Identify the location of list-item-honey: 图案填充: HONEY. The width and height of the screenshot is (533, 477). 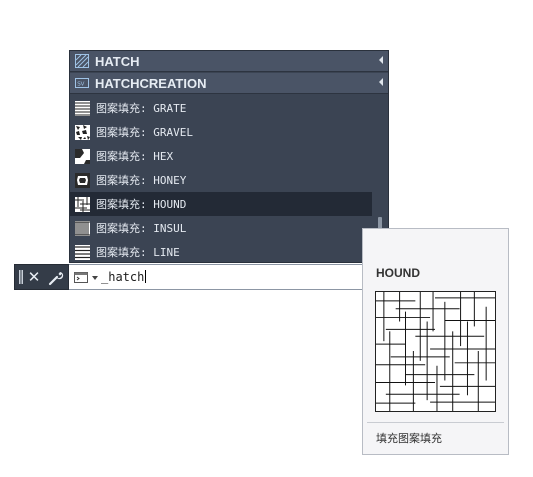
(221, 180).